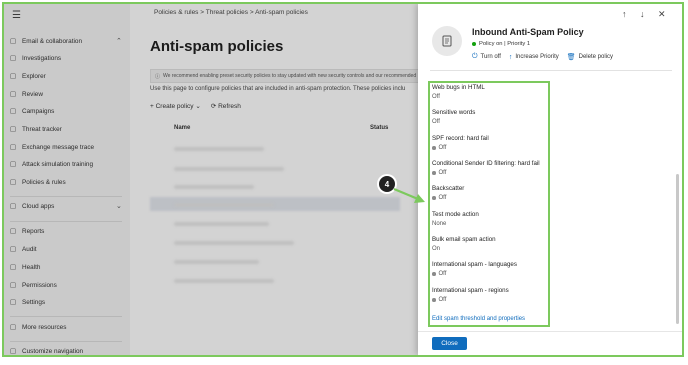  Describe the element at coordinates (470, 295) in the screenshot. I see `setting-item: International spam - regions Off` at that location.